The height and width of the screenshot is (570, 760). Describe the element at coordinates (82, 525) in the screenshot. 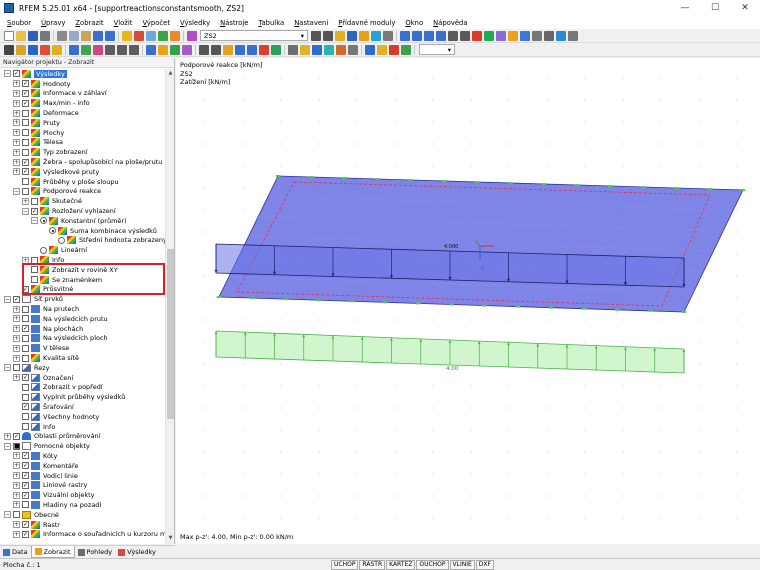

I see `tree-item-rastr: + ✓ Rastr` at that location.